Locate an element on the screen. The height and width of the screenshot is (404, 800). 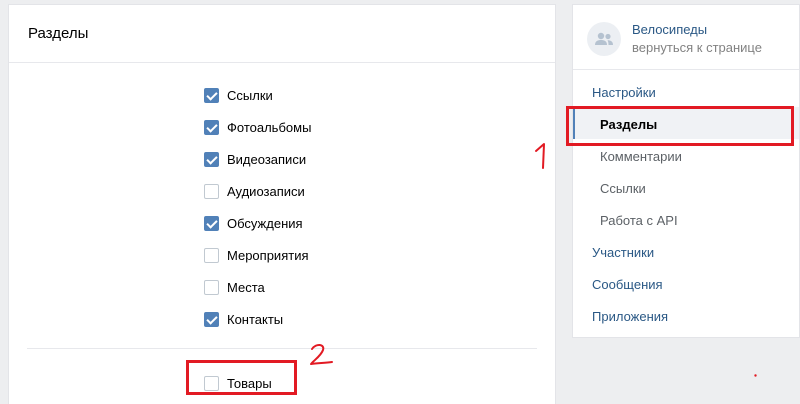
menu-item-comments: Комментарии is located at coordinates (641, 156).